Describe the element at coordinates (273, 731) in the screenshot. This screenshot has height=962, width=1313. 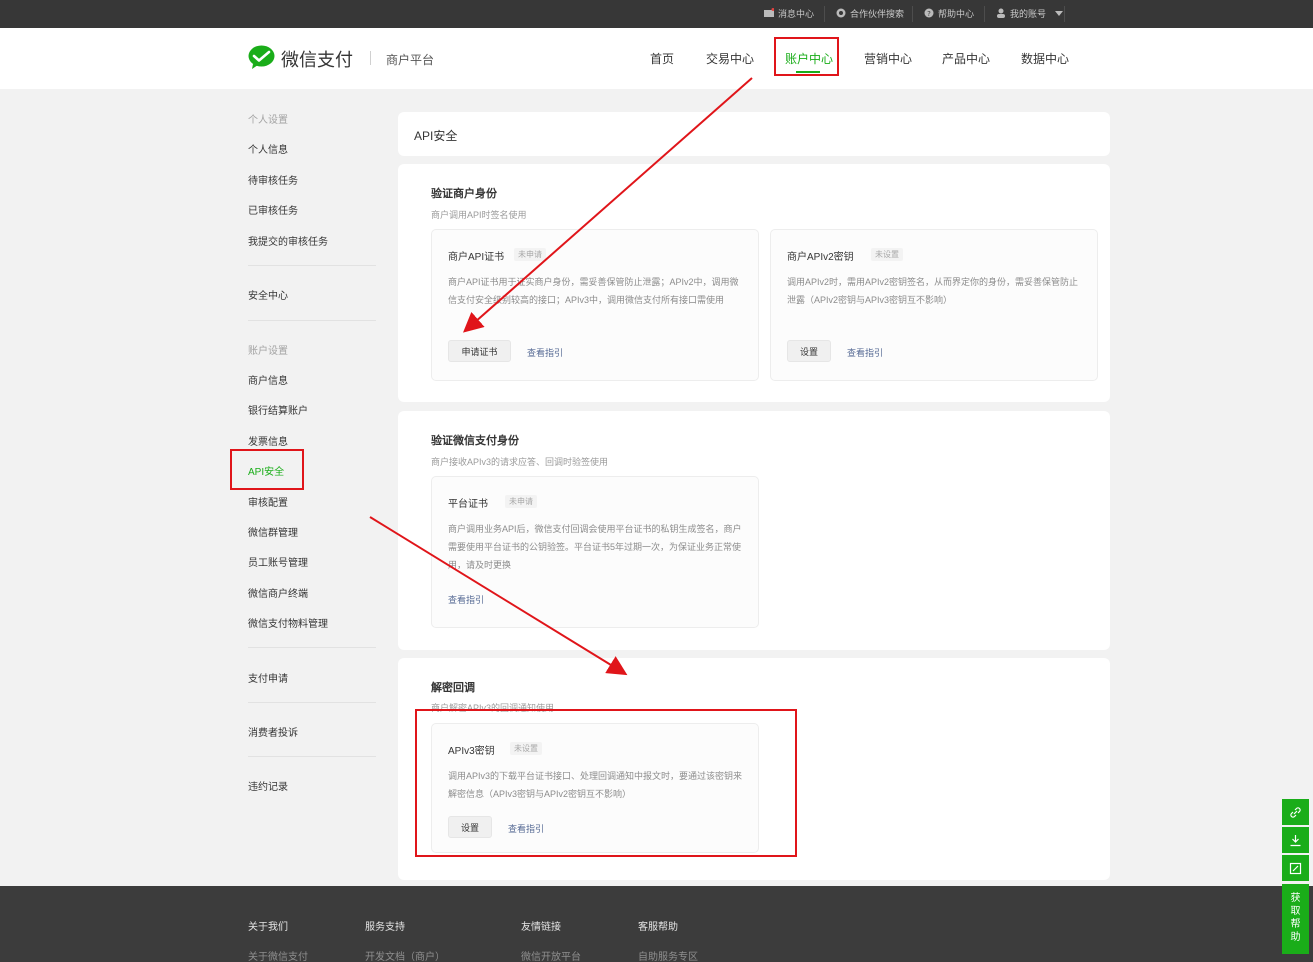
I see `sidebar-item-consumer-complaint: 消费者投诉` at that location.